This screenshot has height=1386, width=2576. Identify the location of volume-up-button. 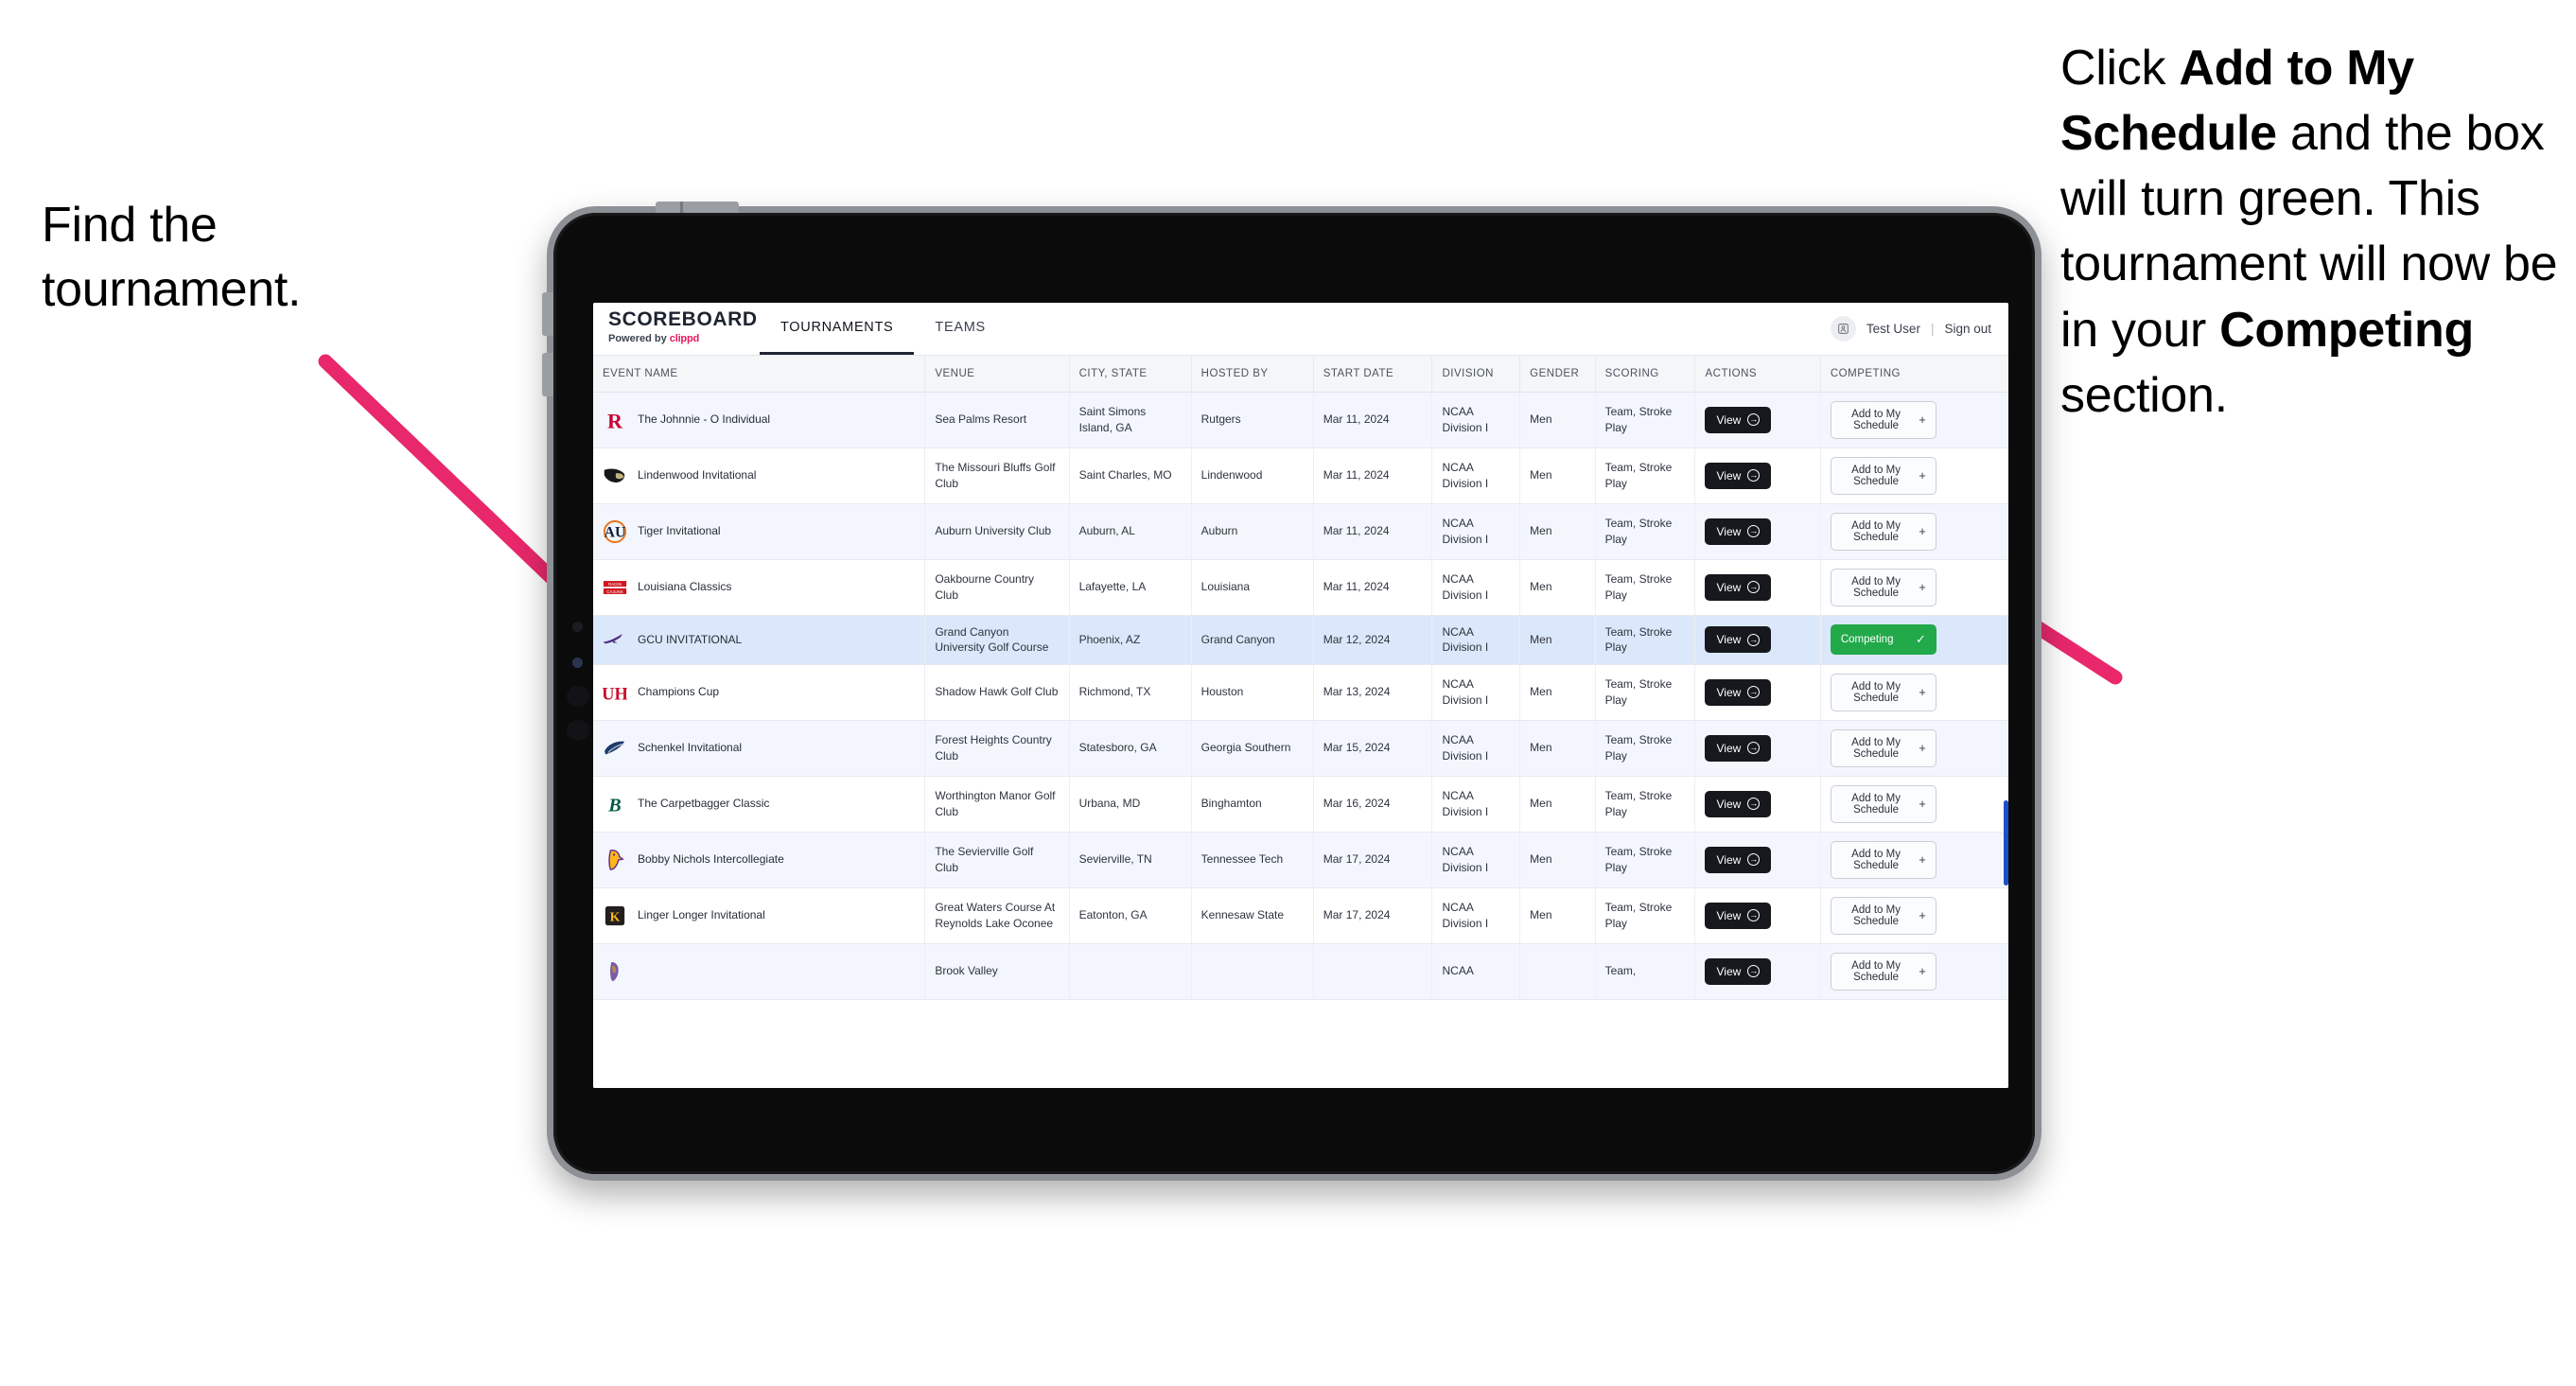
(547, 314).